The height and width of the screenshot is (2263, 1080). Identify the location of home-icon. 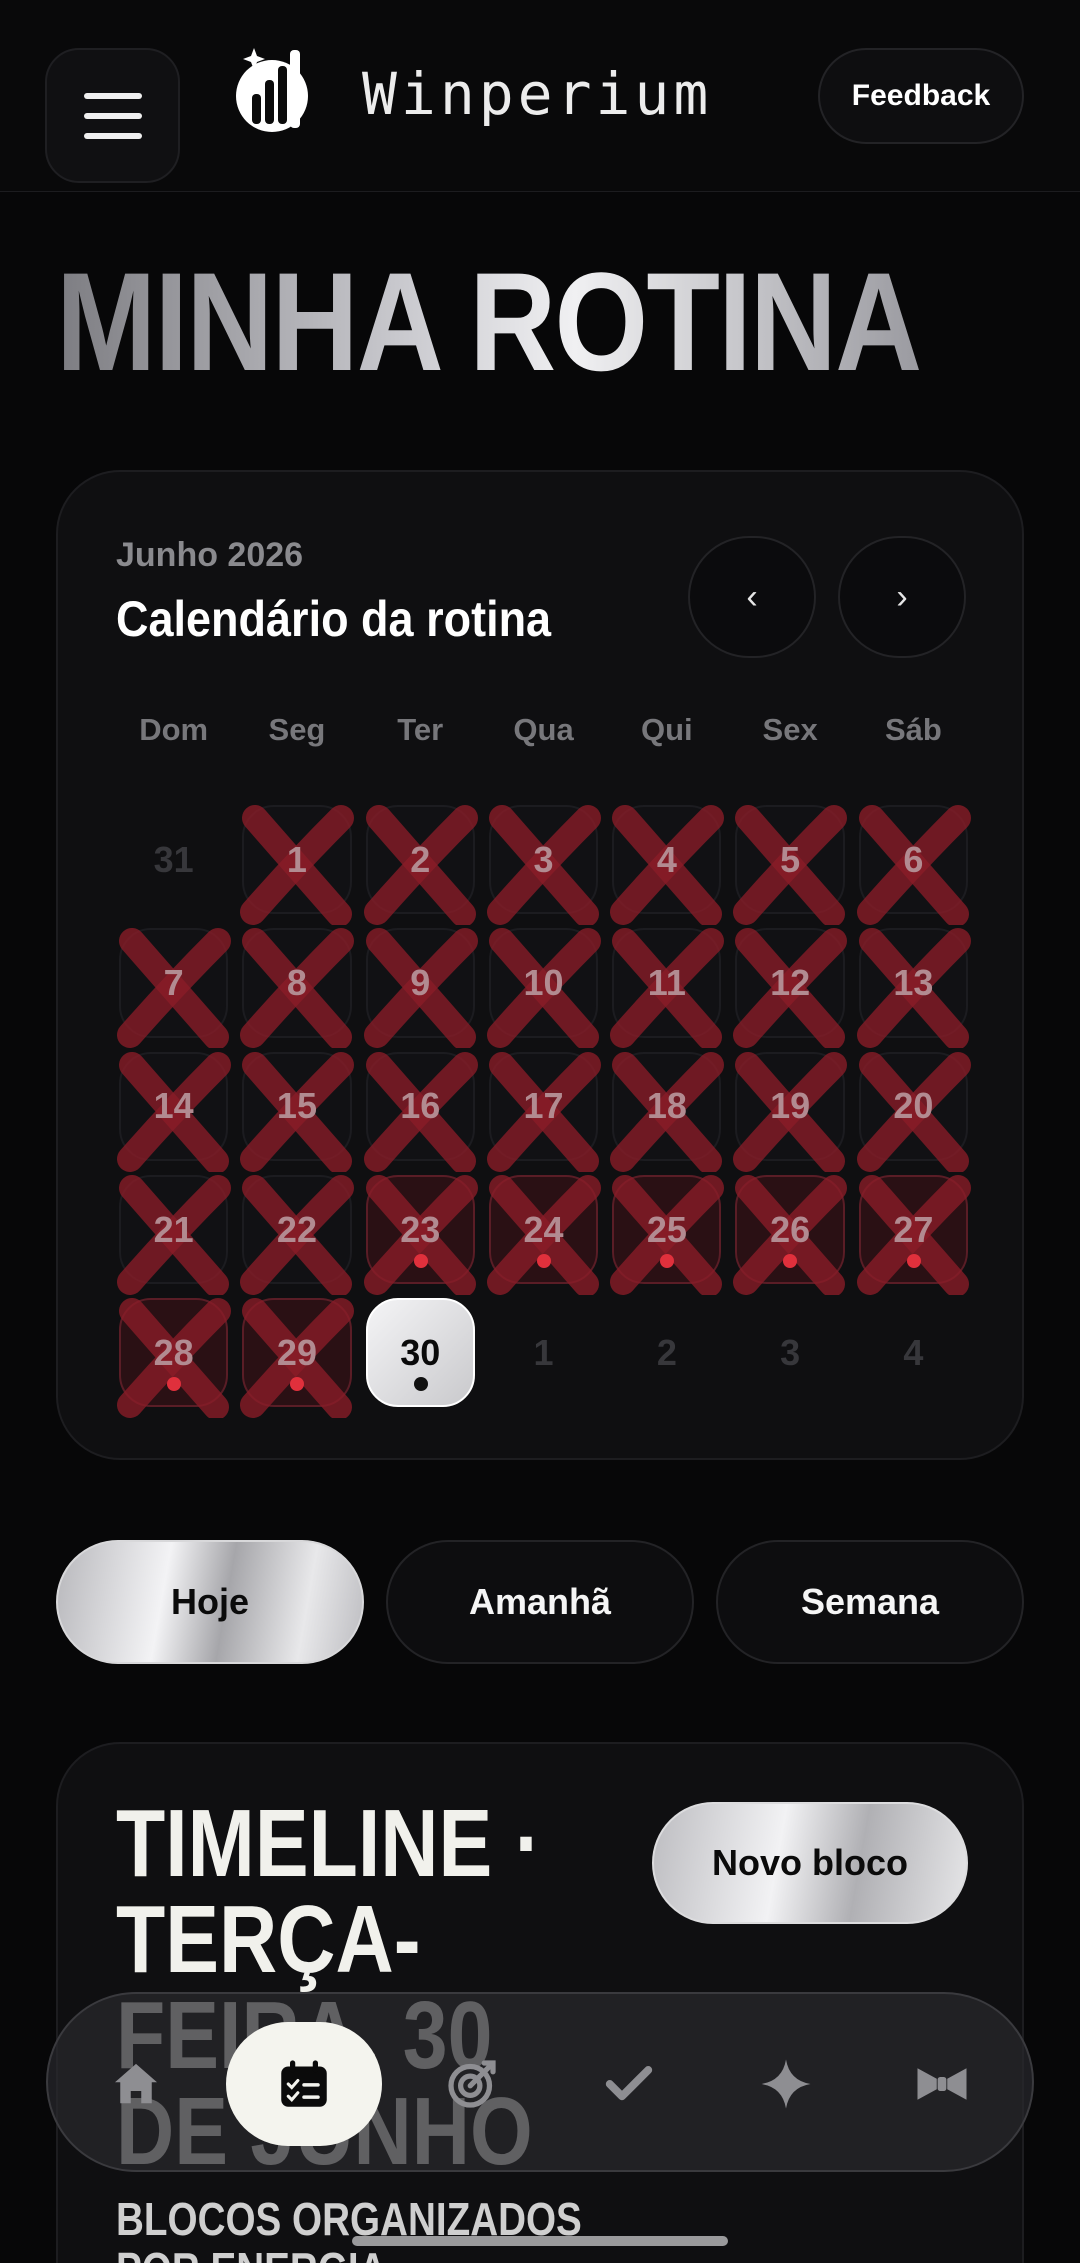
(136, 2083).